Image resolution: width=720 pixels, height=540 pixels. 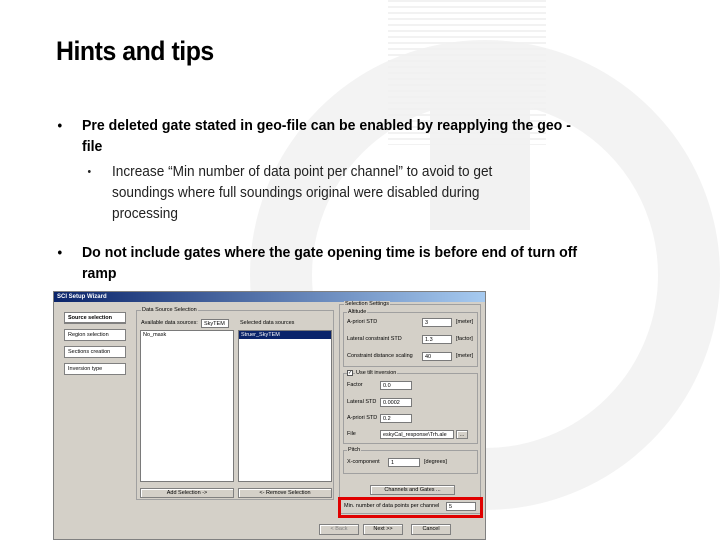 What do you see at coordinates (437, 339) in the screenshot?
I see `altitude-lateral-input: 1.3` at bounding box center [437, 339].